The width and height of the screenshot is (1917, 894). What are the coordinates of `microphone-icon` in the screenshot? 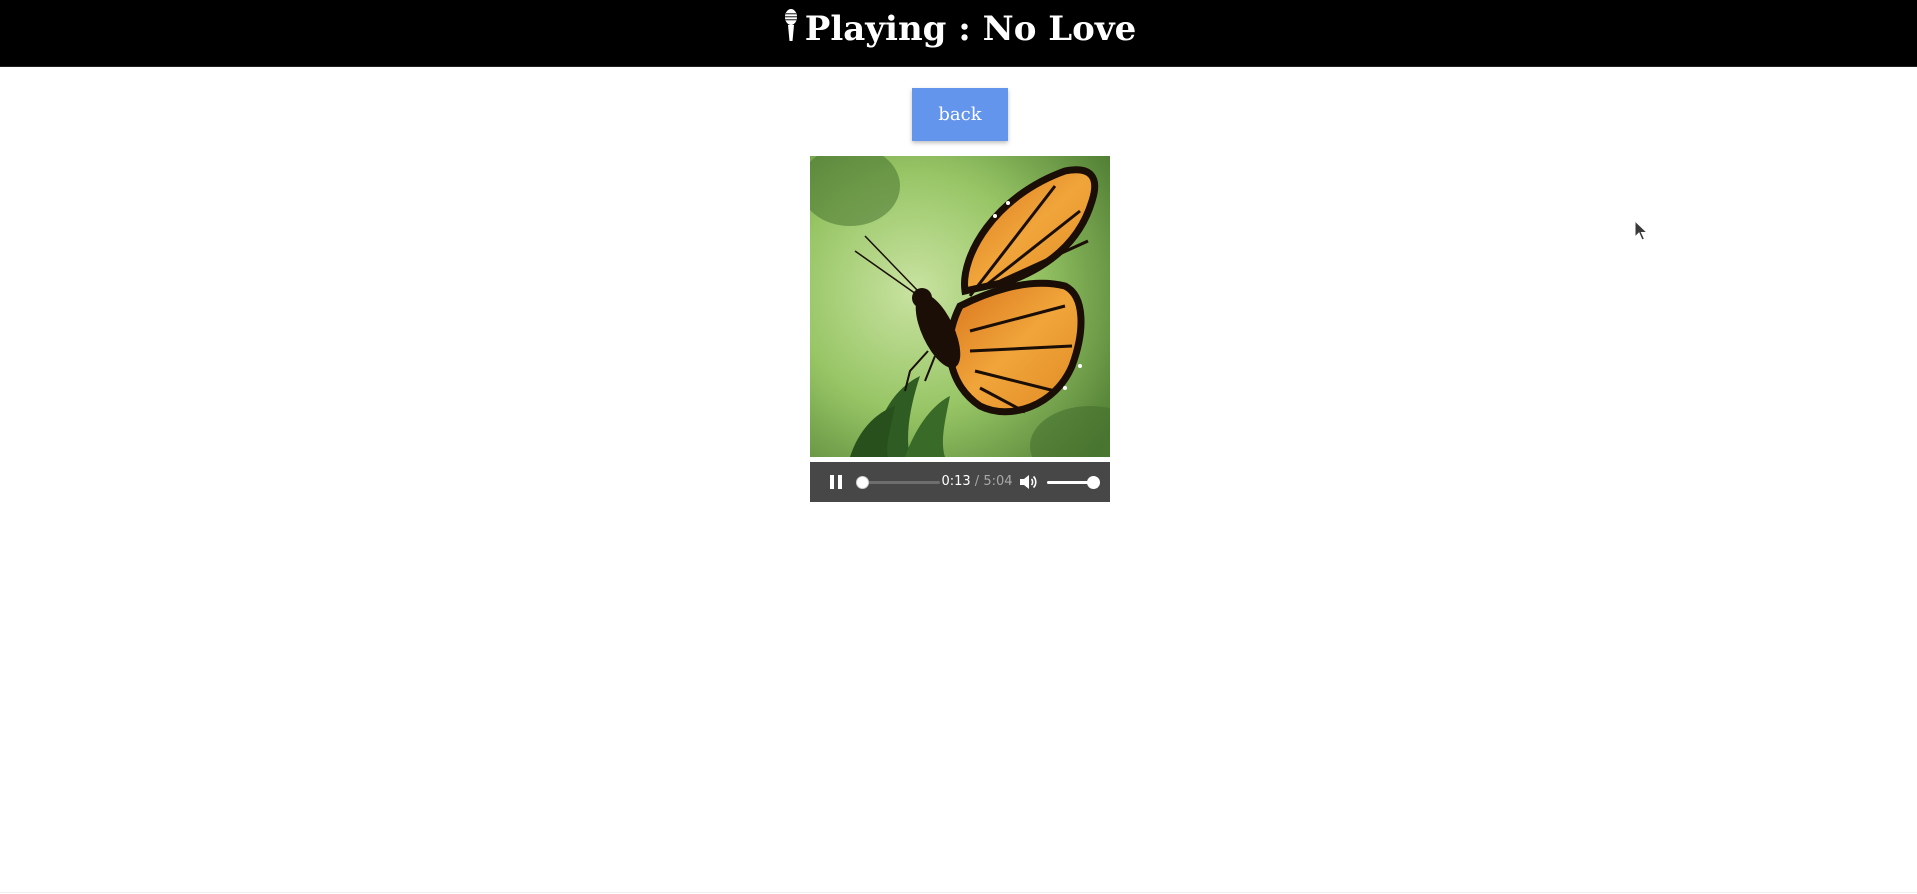 It's located at (790, 25).